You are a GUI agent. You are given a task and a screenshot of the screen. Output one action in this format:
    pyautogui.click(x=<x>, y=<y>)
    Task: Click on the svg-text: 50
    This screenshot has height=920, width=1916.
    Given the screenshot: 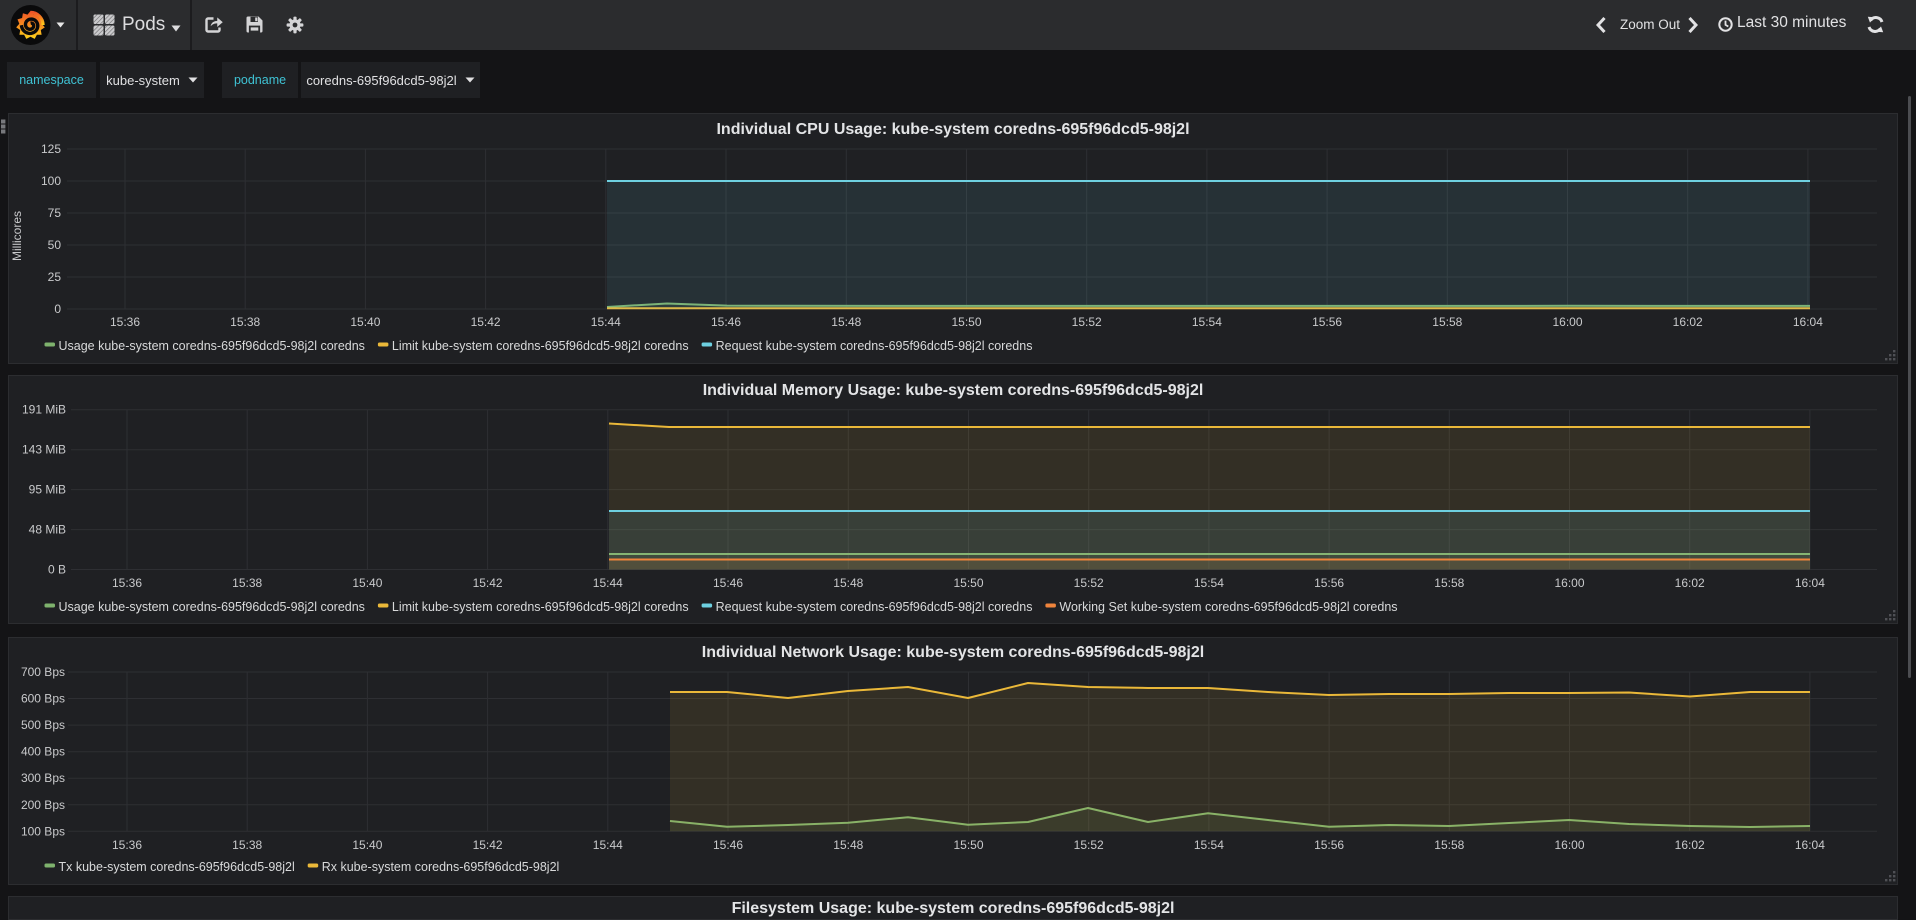 What is the action you would take?
    pyautogui.click(x=55, y=245)
    